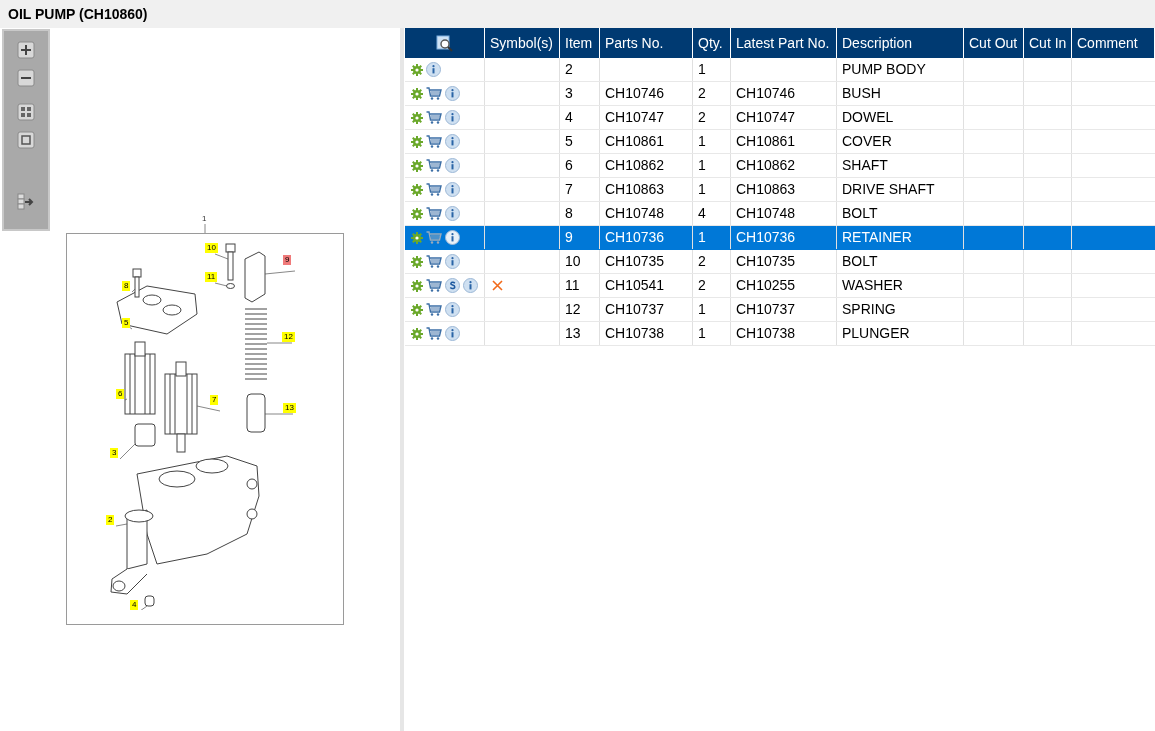 Image resolution: width=1155 pixels, height=731 pixels. Describe the element at coordinates (884, 69) in the screenshot. I see `table-cell-text: PUMP BODY` at that location.